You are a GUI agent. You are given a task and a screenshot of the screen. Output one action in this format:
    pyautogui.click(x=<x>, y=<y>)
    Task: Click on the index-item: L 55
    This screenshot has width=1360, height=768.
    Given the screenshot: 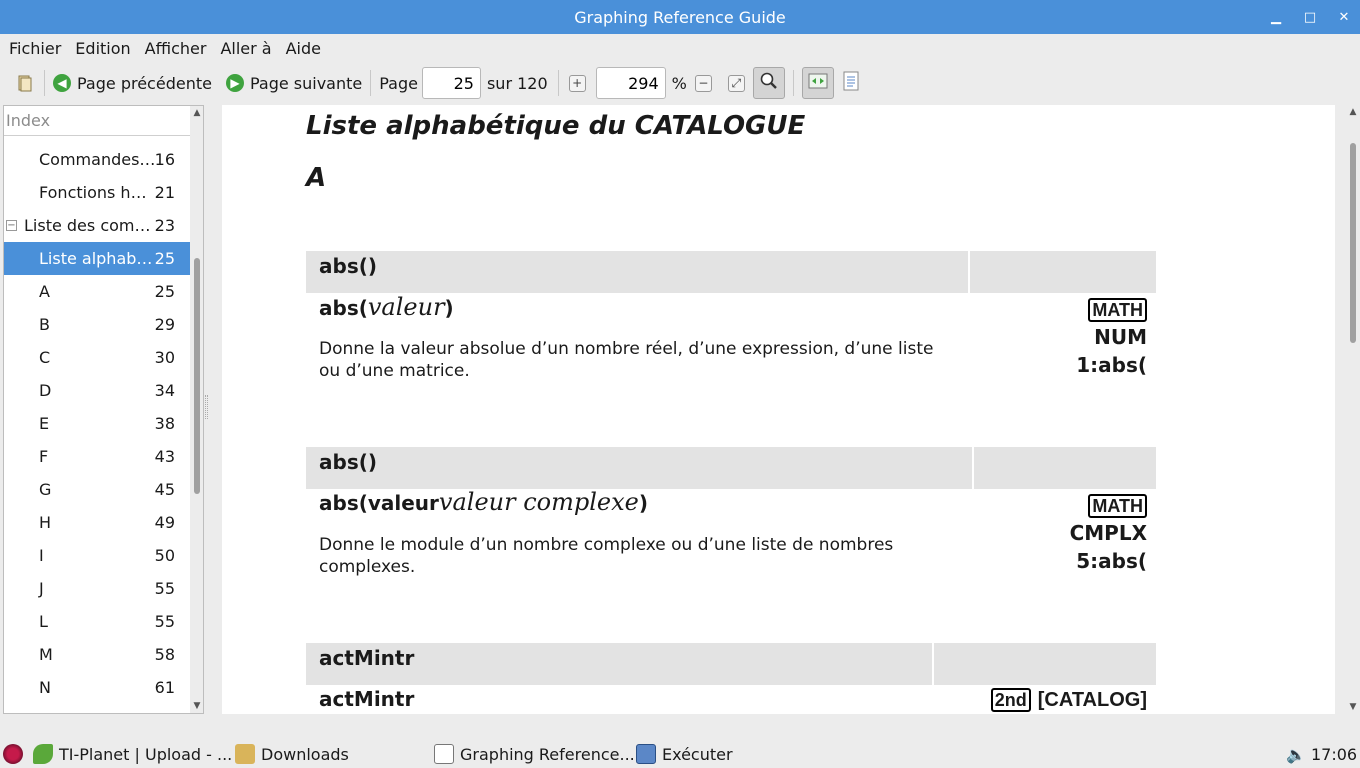 What is the action you would take?
    pyautogui.click(x=97, y=621)
    